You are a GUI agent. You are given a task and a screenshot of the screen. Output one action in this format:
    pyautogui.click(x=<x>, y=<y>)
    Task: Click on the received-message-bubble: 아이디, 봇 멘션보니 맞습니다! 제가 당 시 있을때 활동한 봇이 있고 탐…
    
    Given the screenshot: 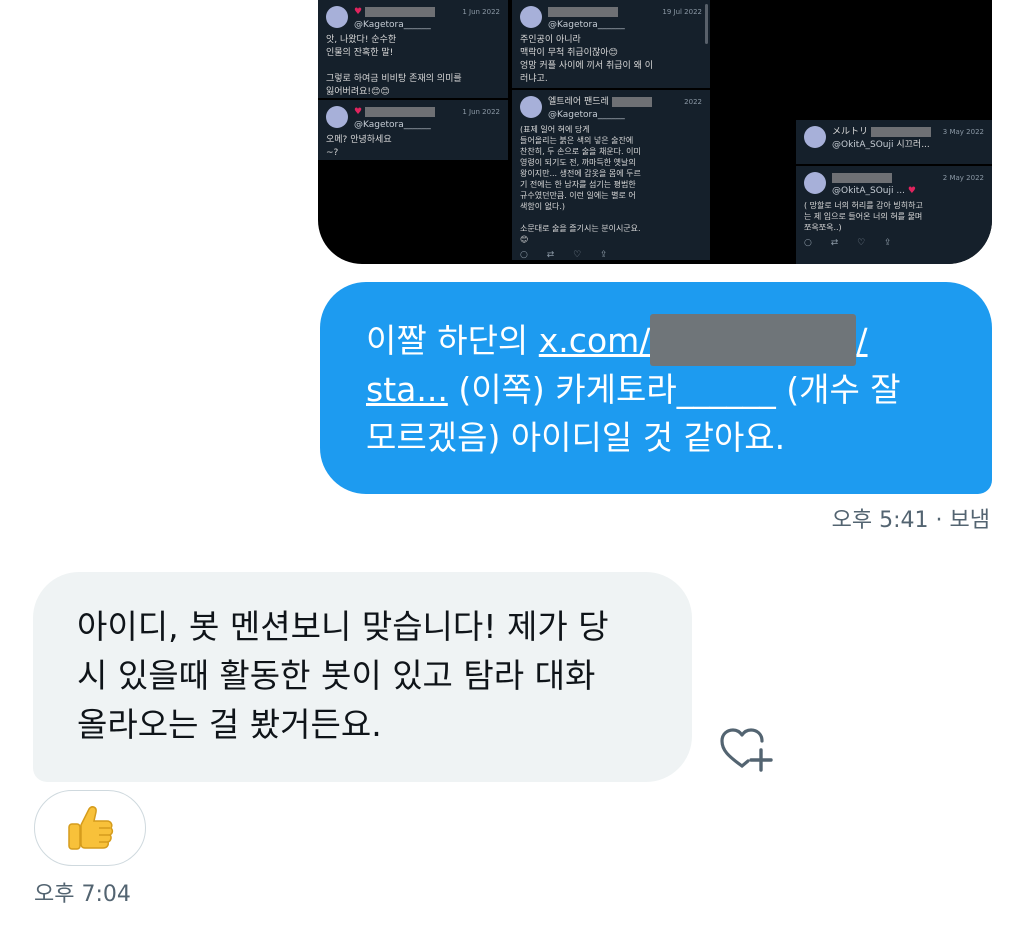 What is the action you would take?
    pyautogui.click(x=362, y=677)
    